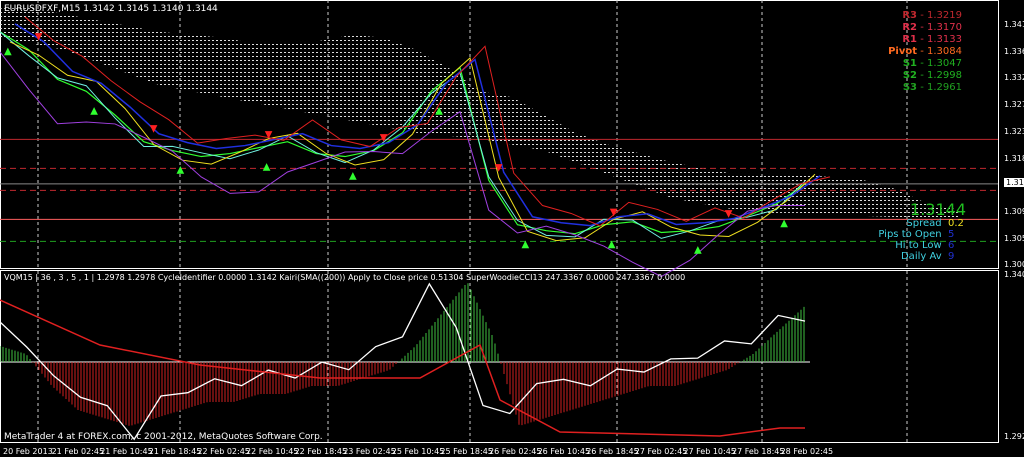 The width and height of the screenshot is (1024, 457). Describe the element at coordinates (1014, 274) in the screenshot. I see `indicator-tick-label: 1.3409` at that location.